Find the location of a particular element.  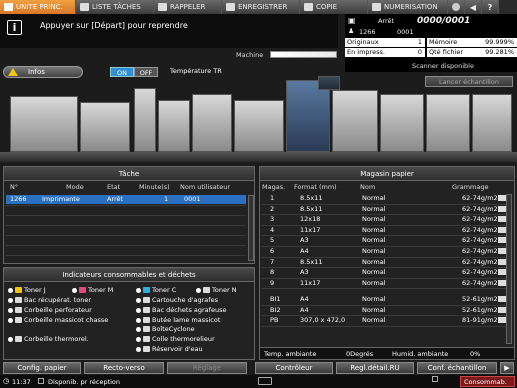

globe-icon is located at coordinates (456, 7).